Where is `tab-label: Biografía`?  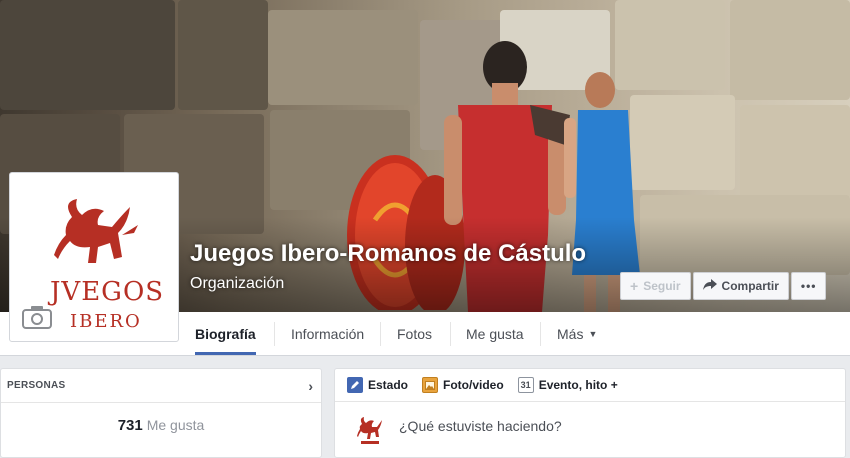
tab-label: Biografía is located at coordinates (225, 334).